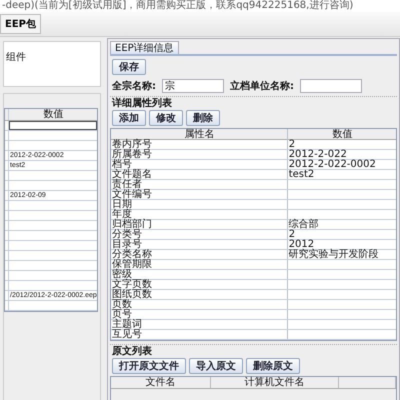  What do you see at coordinates (199, 184) in the screenshot?
I see `table-cell: 责任者` at bounding box center [199, 184].